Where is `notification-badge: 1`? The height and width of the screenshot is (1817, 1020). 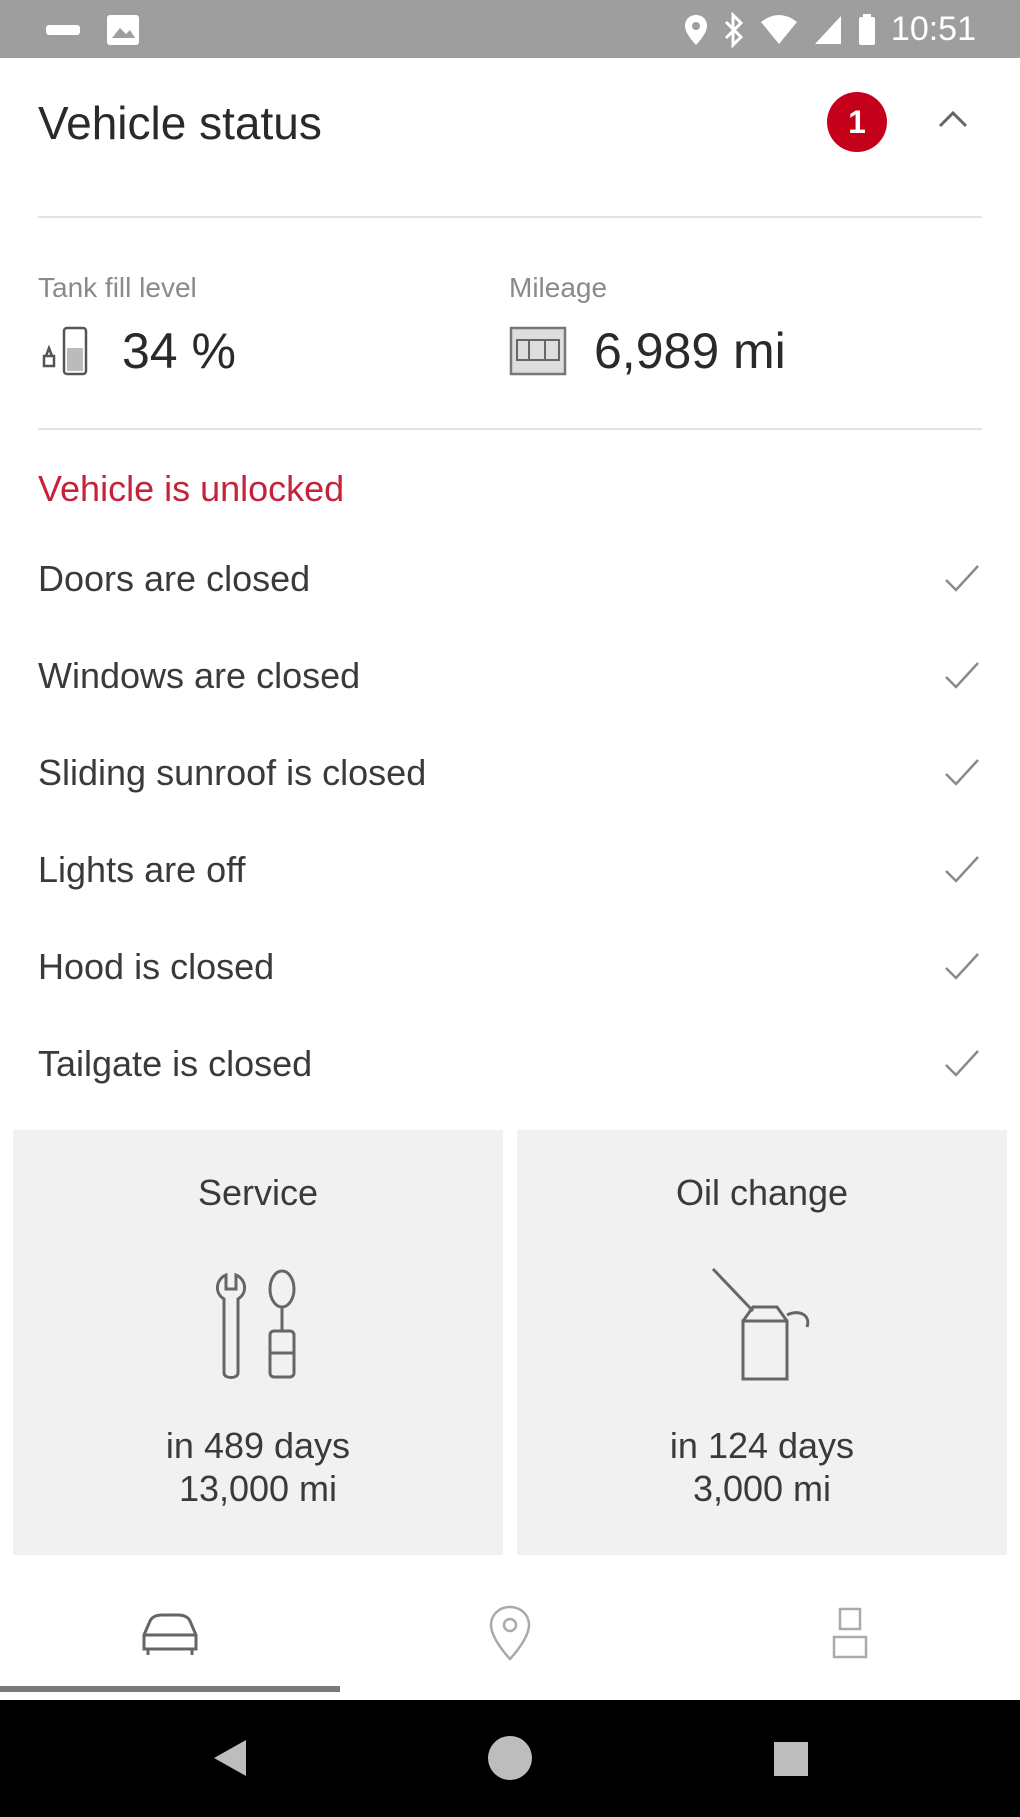
notification-badge: 1 is located at coordinates (857, 122).